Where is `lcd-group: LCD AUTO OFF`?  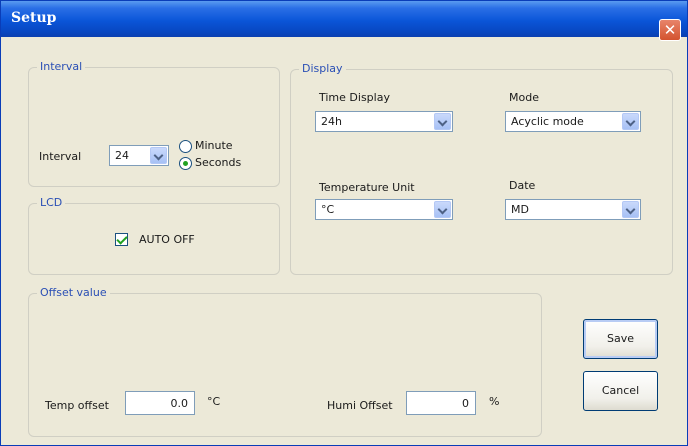 lcd-group: LCD AUTO OFF is located at coordinates (154, 235).